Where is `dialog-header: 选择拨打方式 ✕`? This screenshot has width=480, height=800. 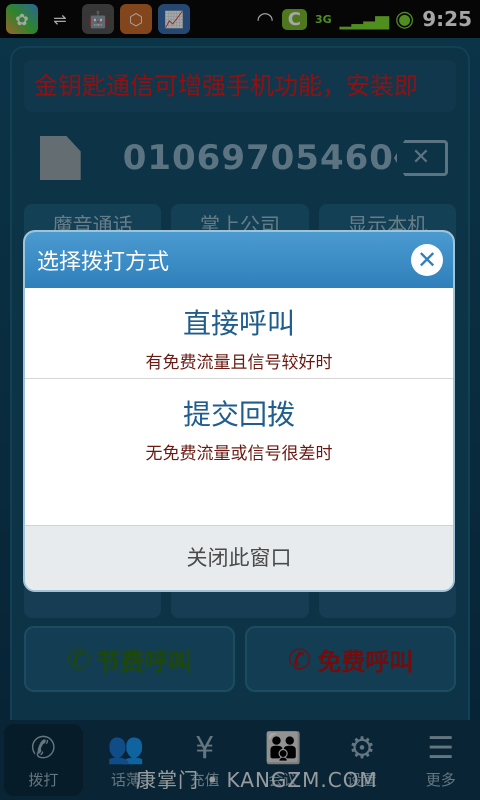 dialog-header: 选择拨打方式 ✕ is located at coordinates (239, 260).